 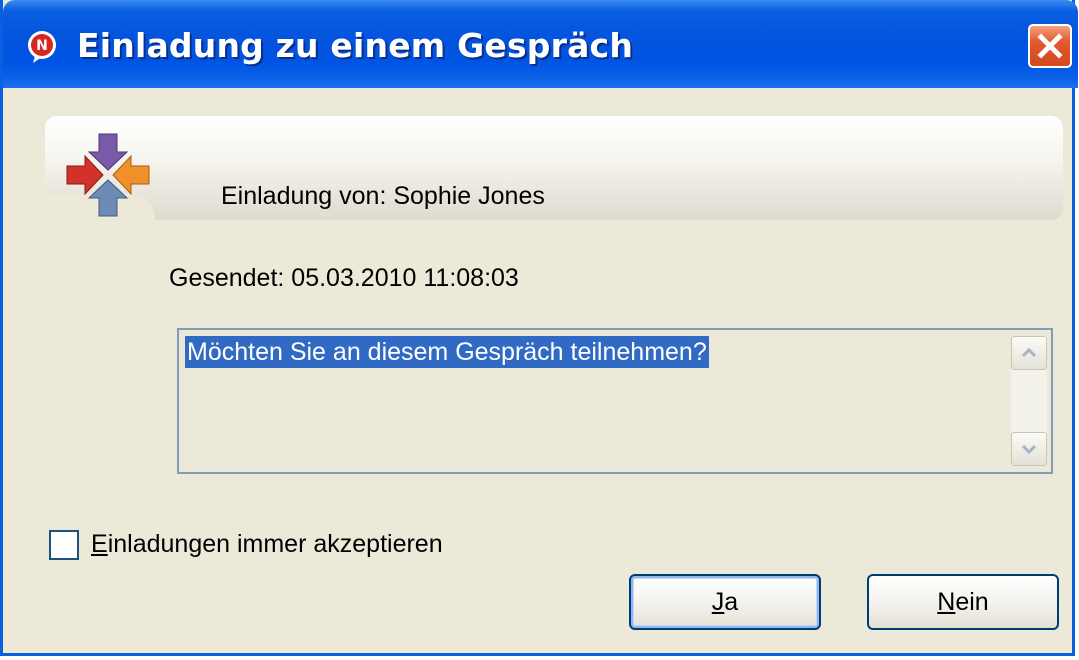 What do you see at coordinates (64, 545) in the screenshot?
I see `always-accept-checkbox` at bounding box center [64, 545].